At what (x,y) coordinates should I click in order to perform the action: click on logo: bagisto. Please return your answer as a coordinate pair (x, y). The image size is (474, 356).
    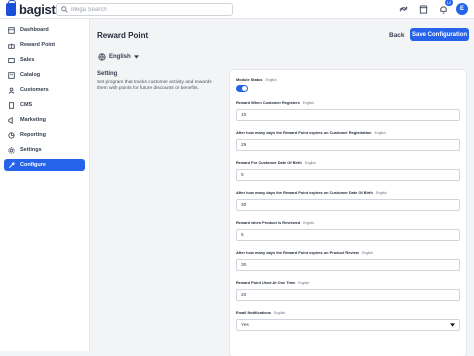
    Looking at the image, I should click on (34, 8).